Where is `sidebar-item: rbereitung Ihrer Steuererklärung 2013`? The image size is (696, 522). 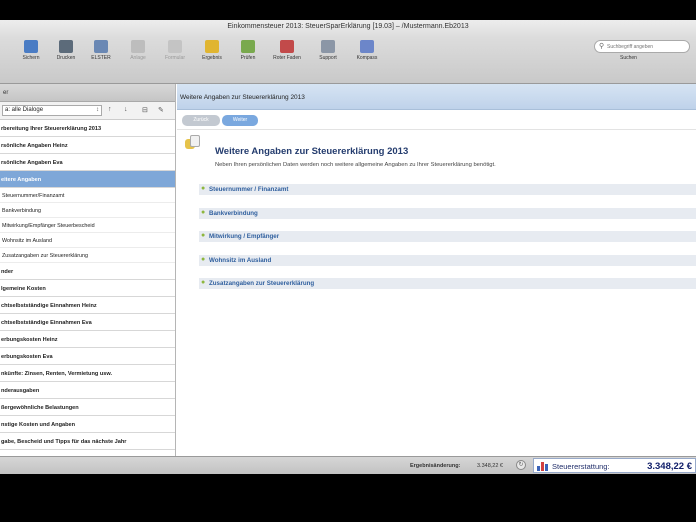
sidebar-item: rbereitung Ihrer Steuererklärung 2013 is located at coordinates (87, 128).